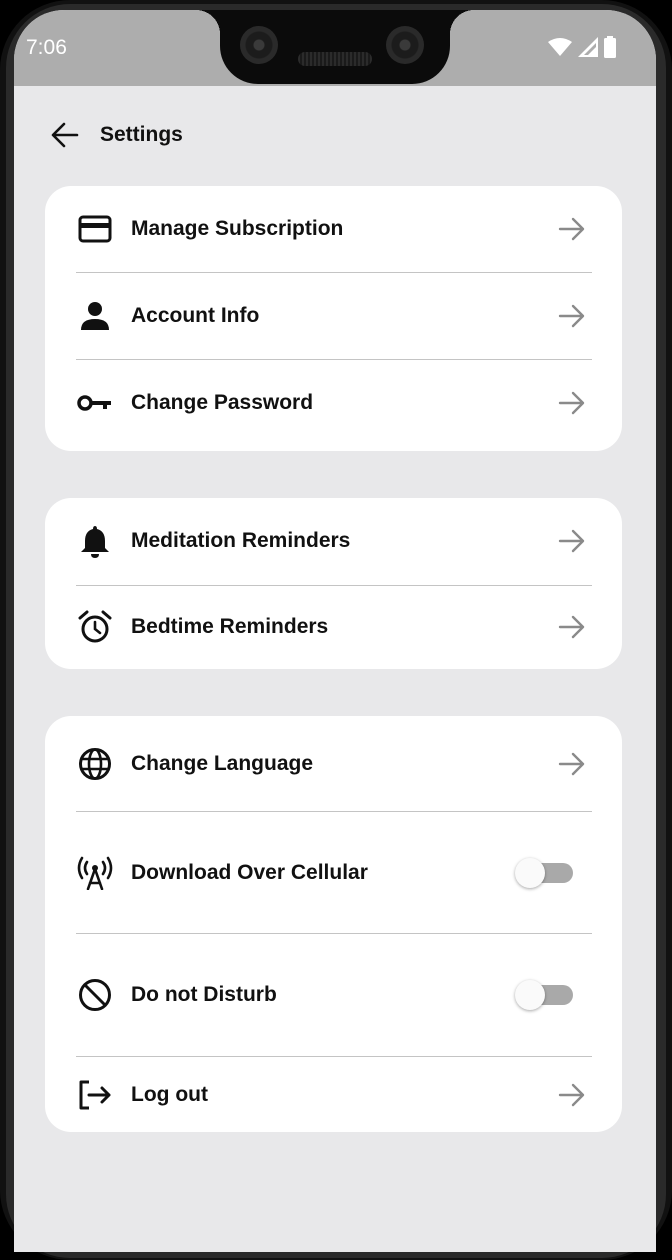 The height and width of the screenshot is (1260, 672). What do you see at coordinates (335, 59) in the screenshot?
I see `earpiece-speaker` at bounding box center [335, 59].